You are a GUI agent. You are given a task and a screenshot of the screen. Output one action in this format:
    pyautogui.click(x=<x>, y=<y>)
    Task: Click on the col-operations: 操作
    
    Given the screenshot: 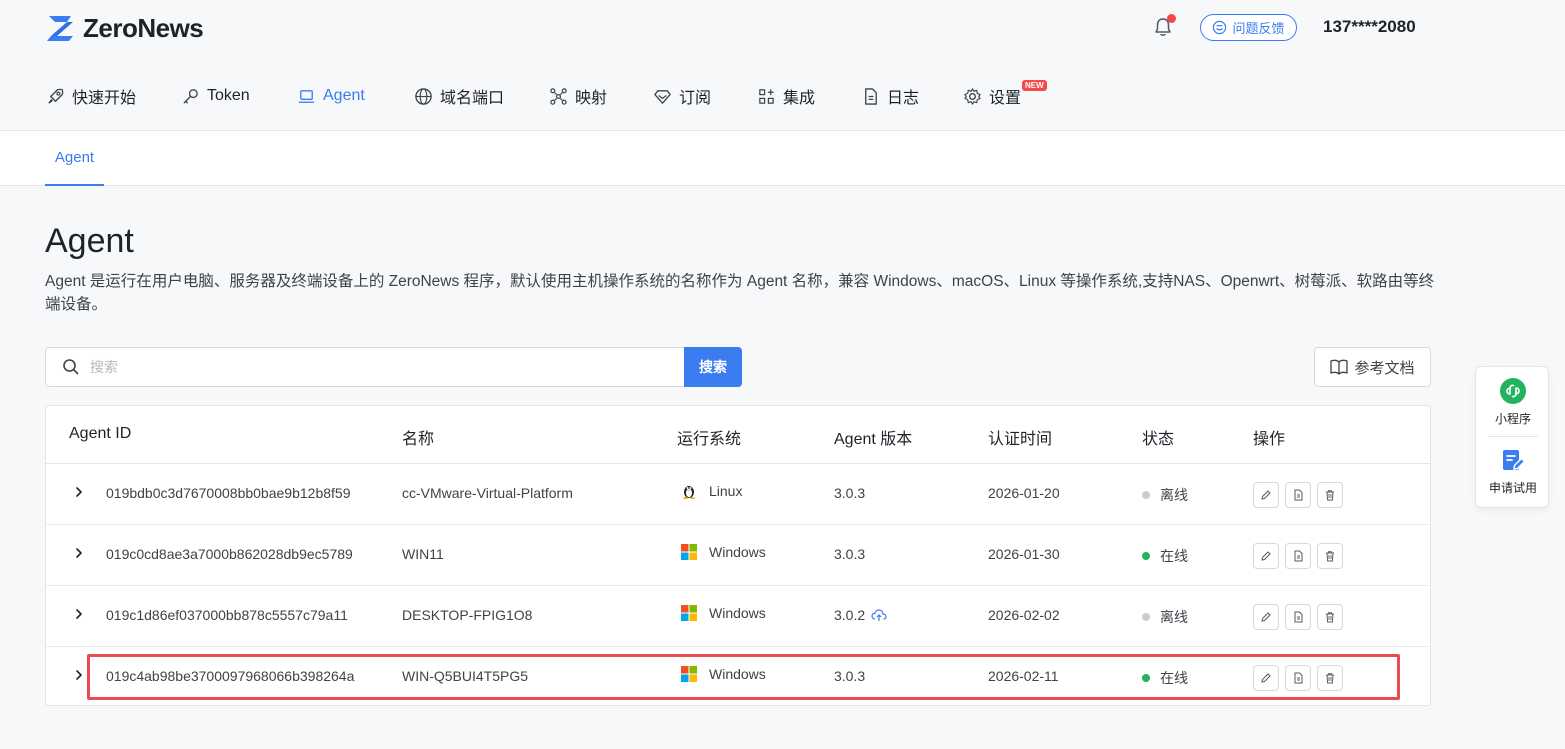 What is the action you would take?
    pyautogui.click(x=1269, y=439)
    